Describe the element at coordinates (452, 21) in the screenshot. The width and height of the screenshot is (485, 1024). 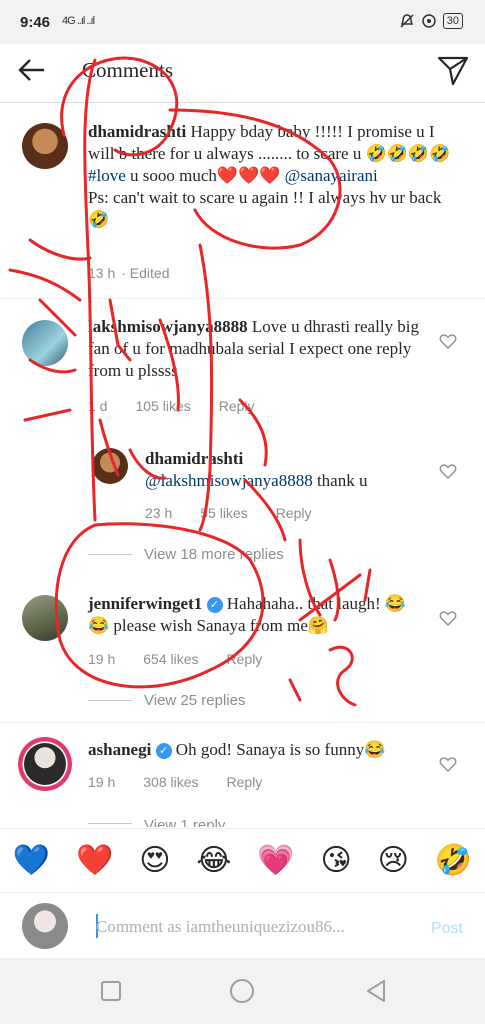
I see `battery-icon: 30` at that location.